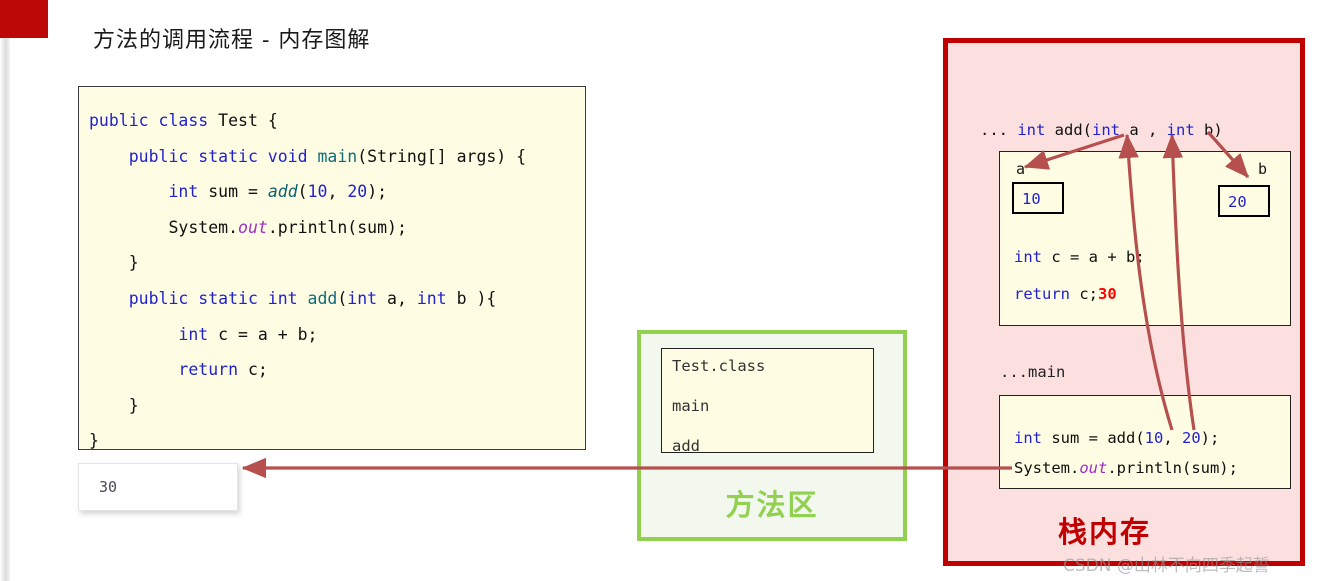 This screenshot has height=581, width=1333. I want to click on code-token: sum = add(, so click(1093, 438).